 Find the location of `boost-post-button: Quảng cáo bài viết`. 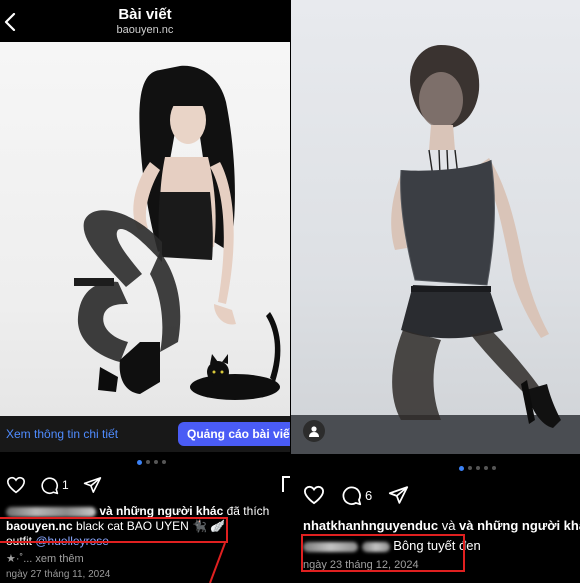

boost-post-button: Quảng cáo bài viết is located at coordinates (234, 434).